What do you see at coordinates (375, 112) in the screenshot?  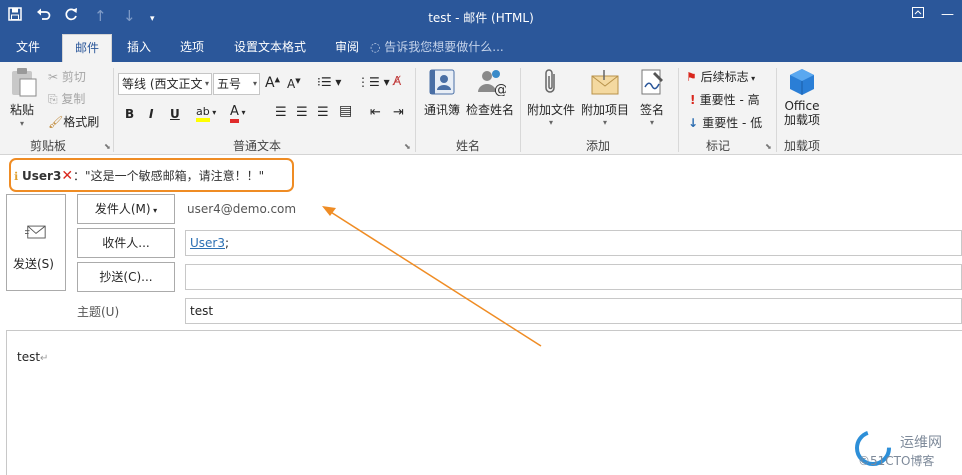 I see `decrease-indent-icon: ⇤` at bounding box center [375, 112].